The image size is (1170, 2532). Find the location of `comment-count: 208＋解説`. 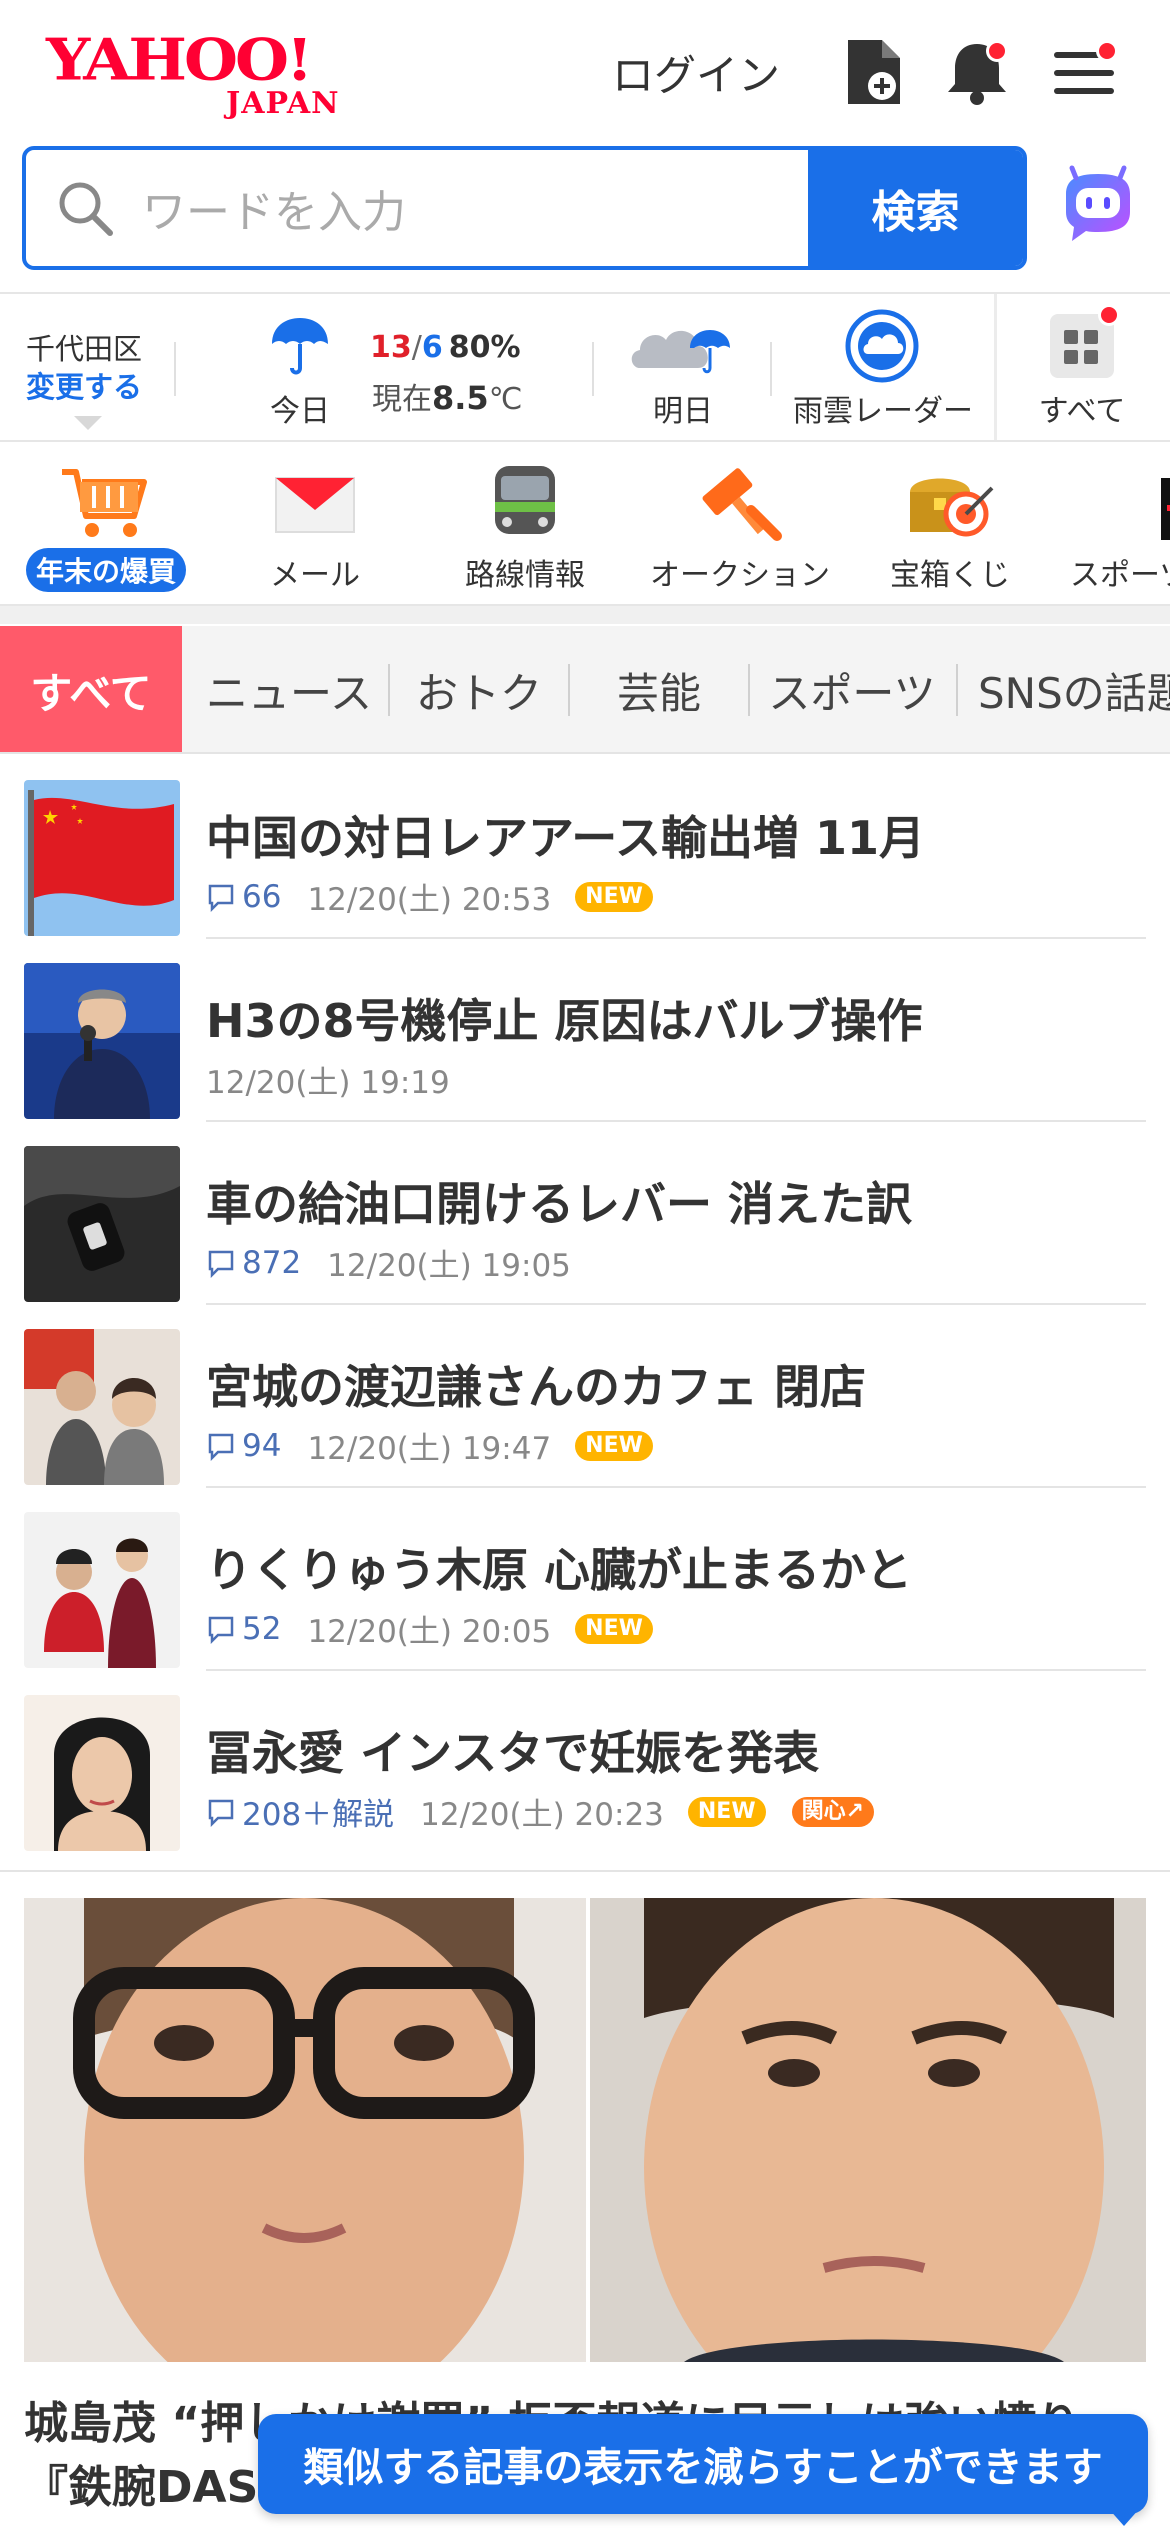

comment-count: 208＋解説 is located at coordinates (300, 1811).